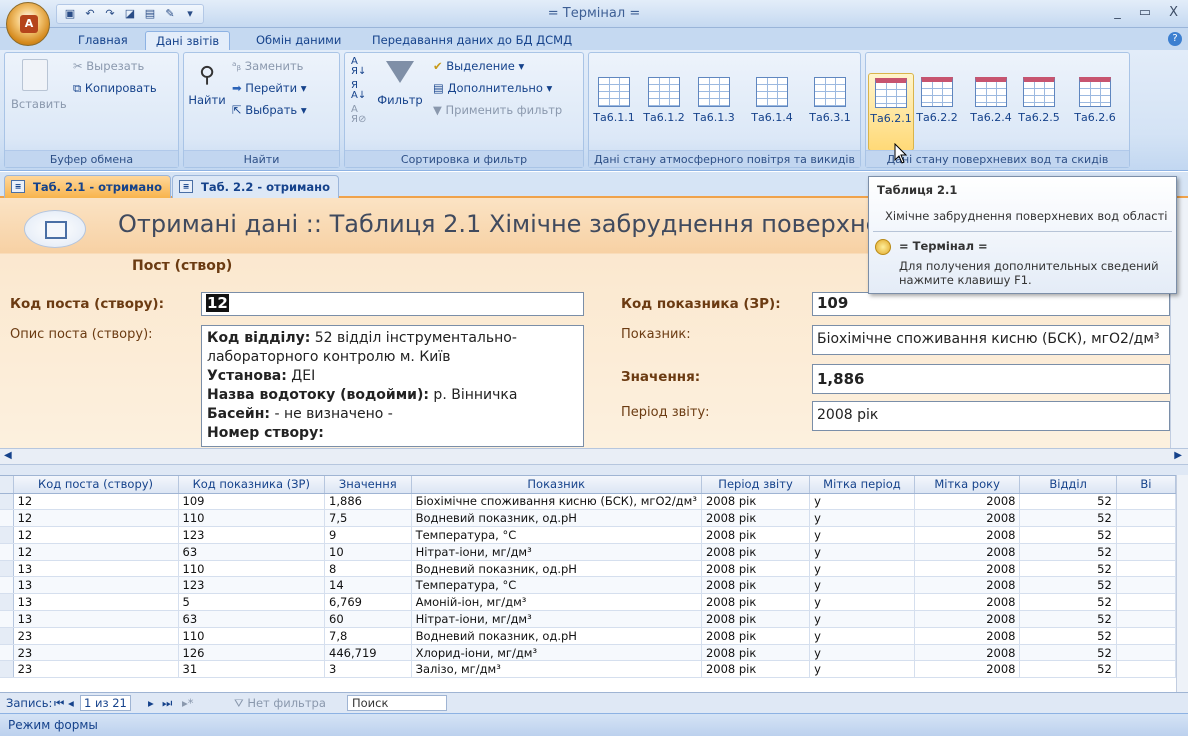  Describe the element at coordinates (8, 455) in the screenshot. I see `scroll-left-icon: ◀` at that location.